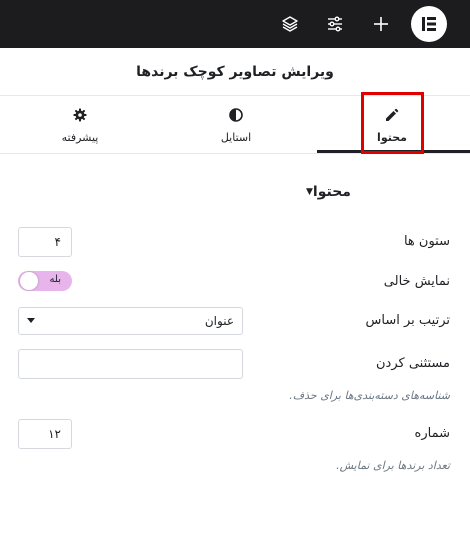 The width and height of the screenshot is (470, 557). Describe the element at coordinates (130, 364) in the screenshot. I see `exclude-input` at that location.